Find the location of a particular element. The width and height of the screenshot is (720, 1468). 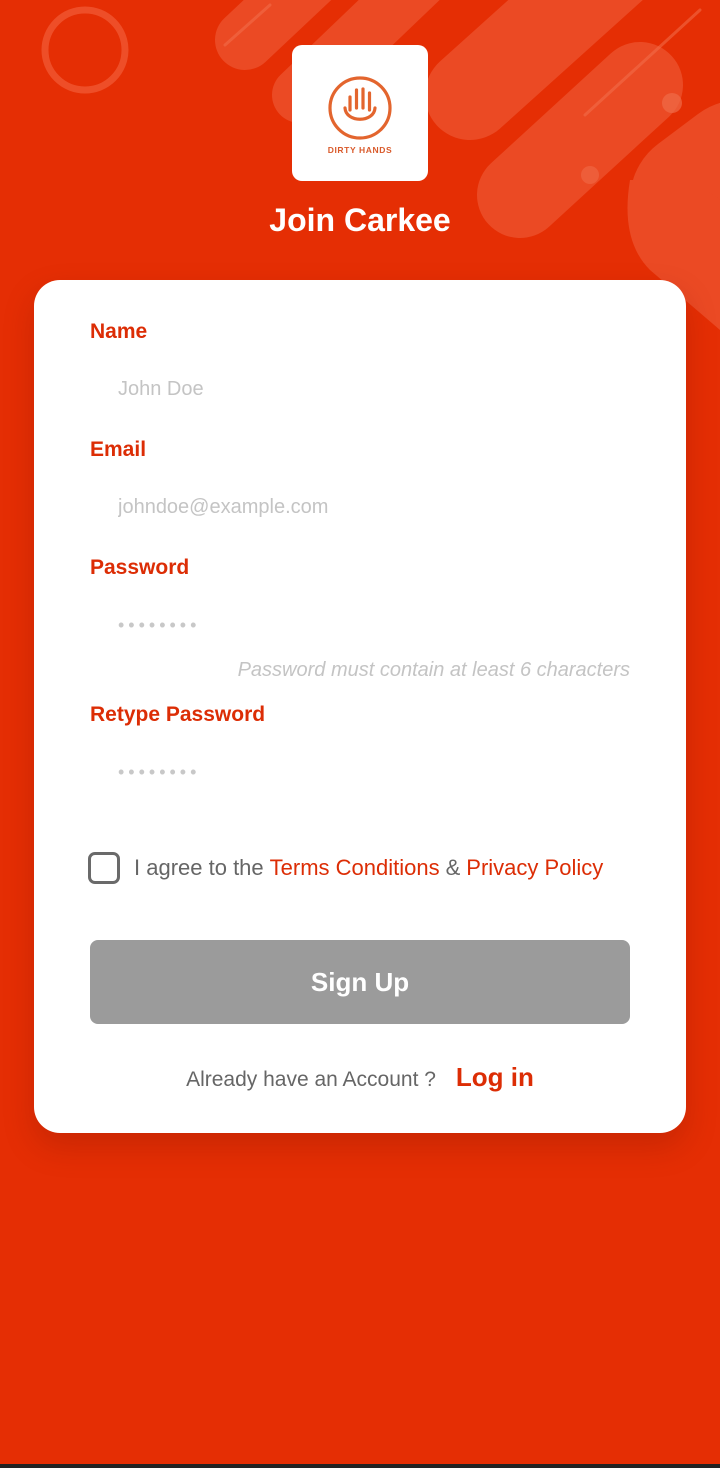

login-question: Already have an Account ? is located at coordinates (311, 1079).